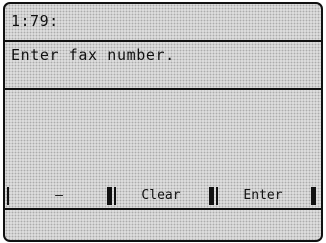  I want to click on softkey-dash-button: –, so click(59, 196).